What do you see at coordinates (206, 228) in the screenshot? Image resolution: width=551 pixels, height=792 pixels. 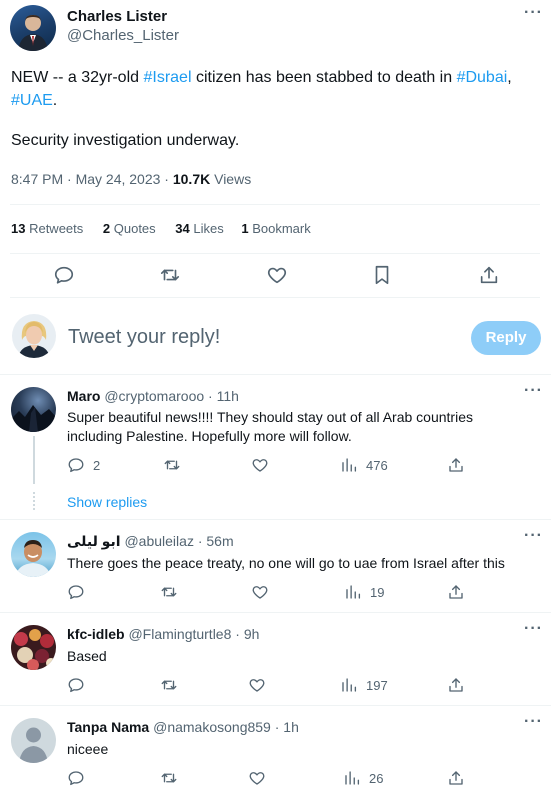 I see `likes-label: Likes` at bounding box center [206, 228].